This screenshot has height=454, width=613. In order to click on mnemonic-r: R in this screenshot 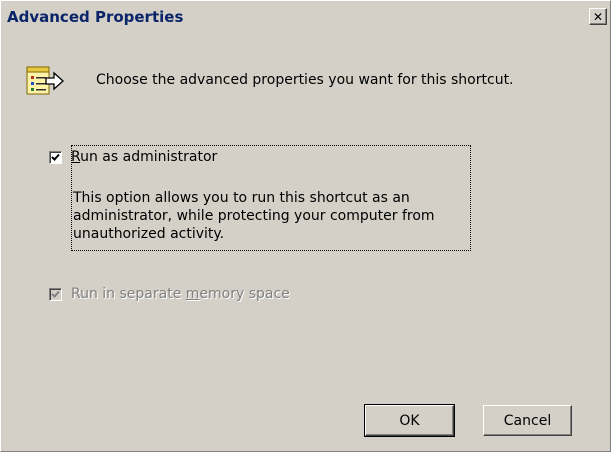, I will do `click(76, 157)`.